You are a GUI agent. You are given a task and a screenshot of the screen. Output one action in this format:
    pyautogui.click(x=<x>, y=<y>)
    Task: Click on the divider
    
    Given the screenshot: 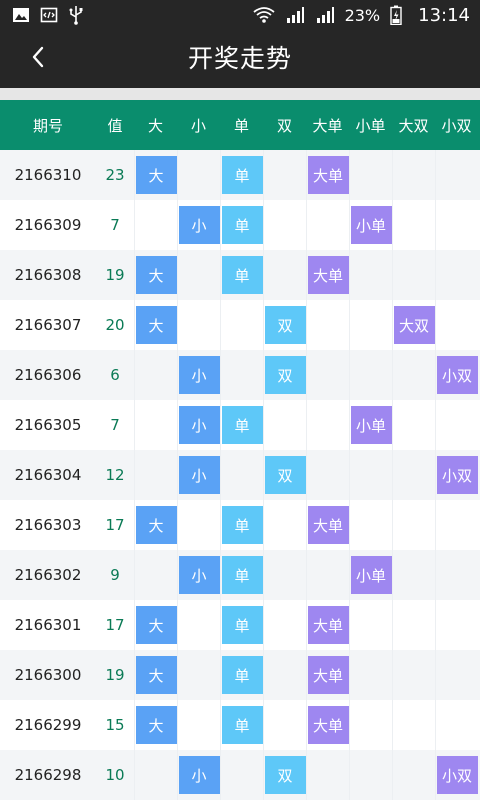 What is the action you would take?
    pyautogui.click(x=240, y=94)
    